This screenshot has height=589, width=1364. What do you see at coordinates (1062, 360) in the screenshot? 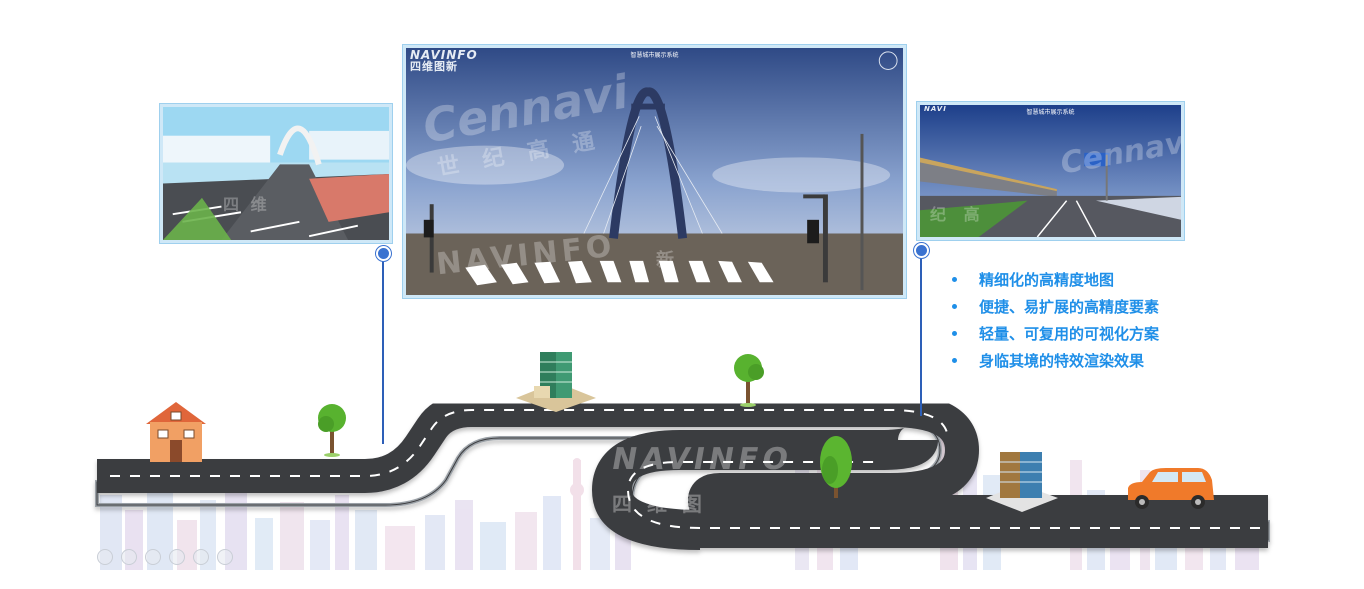
I see `feature-text: 身临其境的特效渲染效果` at bounding box center [1062, 360].